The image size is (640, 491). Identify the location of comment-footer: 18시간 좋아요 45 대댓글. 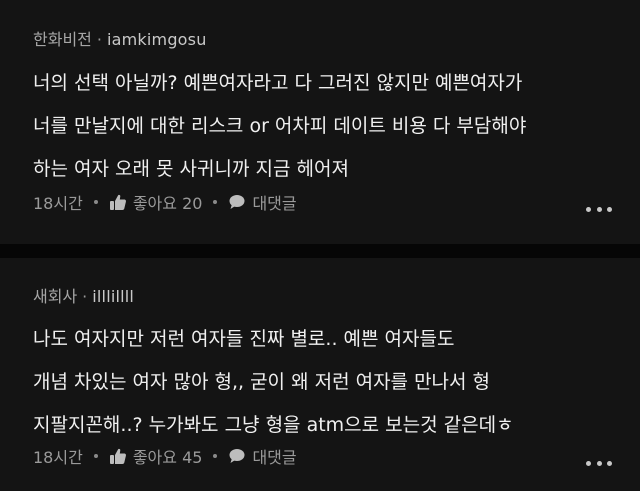
(165, 456).